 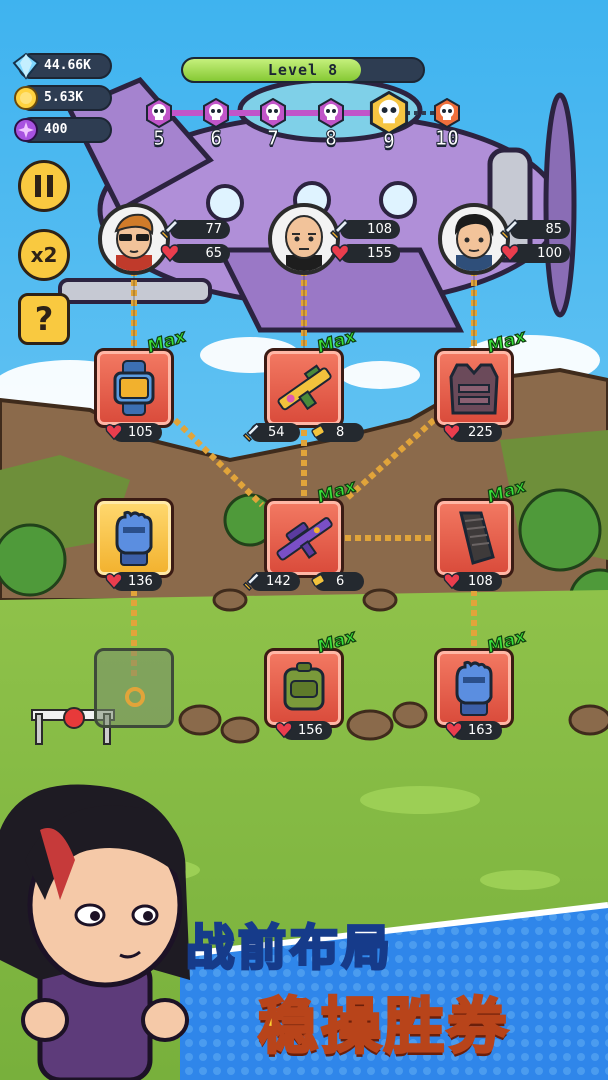 I want to click on stage-number: 7, so click(x=273, y=138).